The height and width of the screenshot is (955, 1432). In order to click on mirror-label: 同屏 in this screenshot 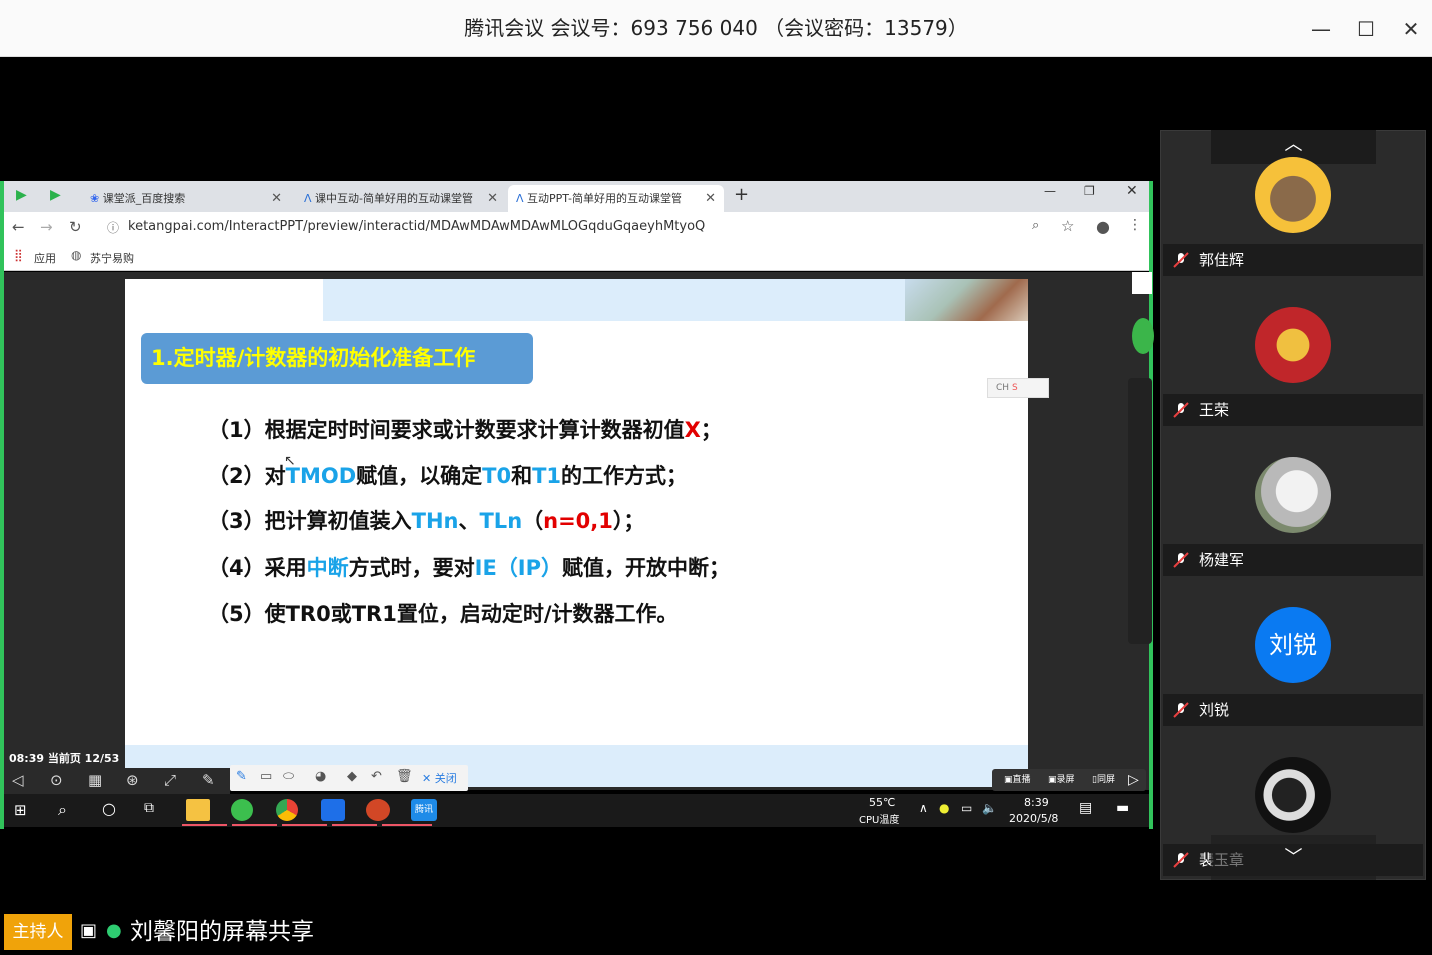, I will do `click(1105, 780)`.